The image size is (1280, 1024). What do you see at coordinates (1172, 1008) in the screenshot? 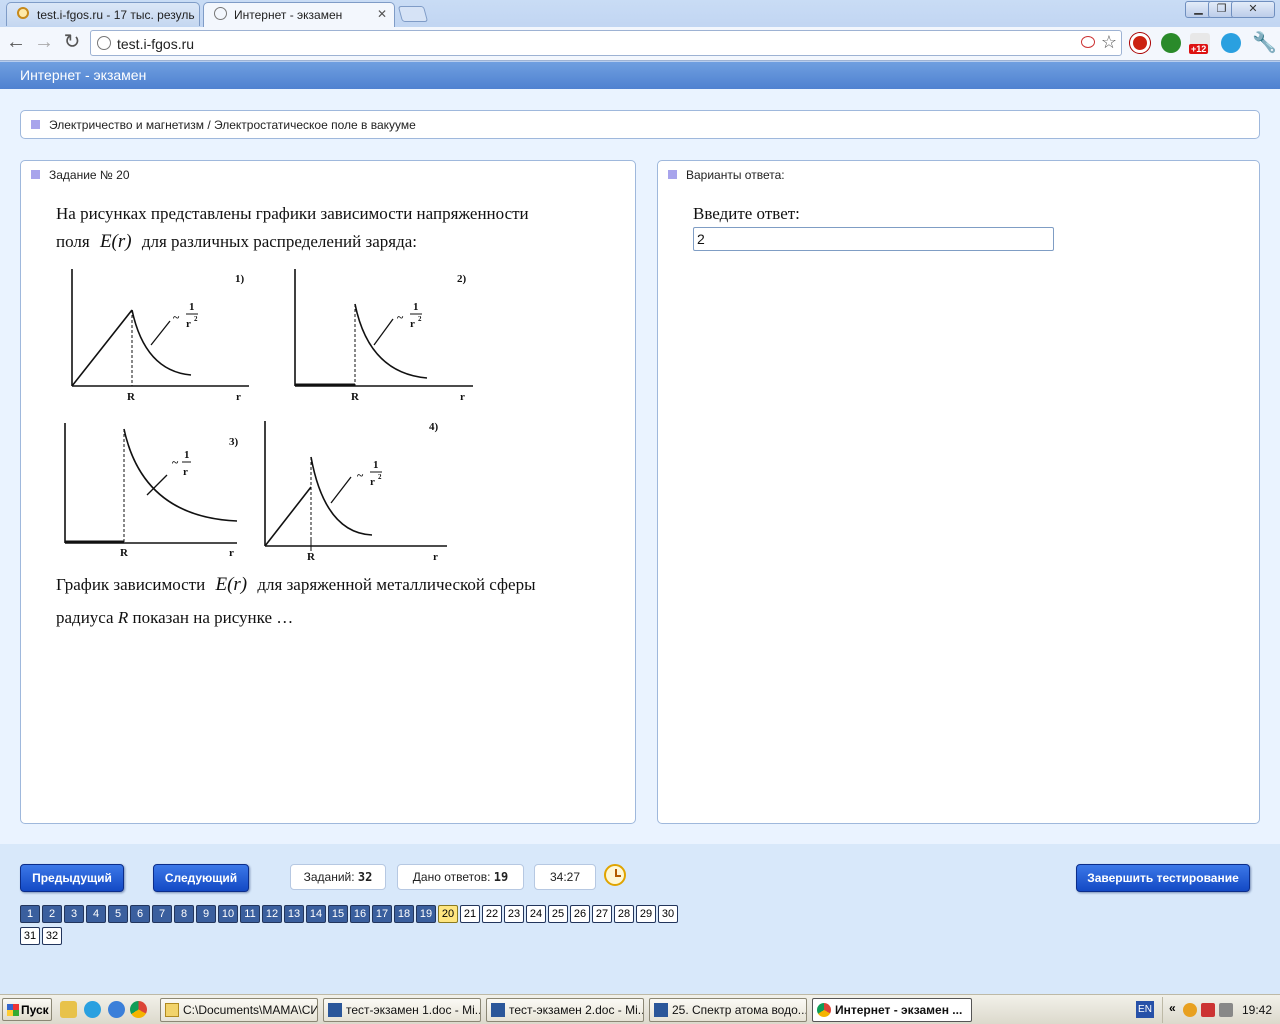
I see `tray-expand-chevron-icon: «` at bounding box center [1172, 1008].